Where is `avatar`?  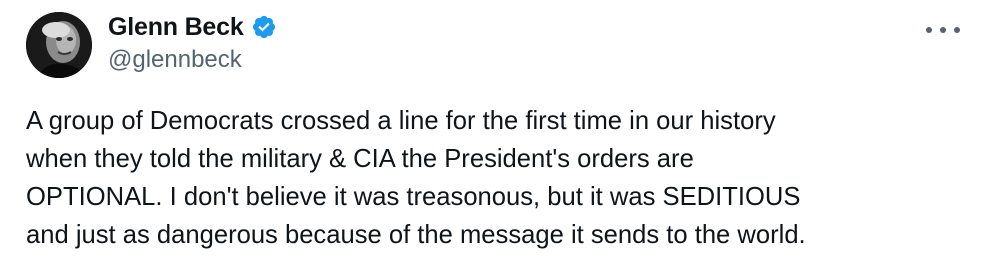
avatar is located at coordinates (59, 45).